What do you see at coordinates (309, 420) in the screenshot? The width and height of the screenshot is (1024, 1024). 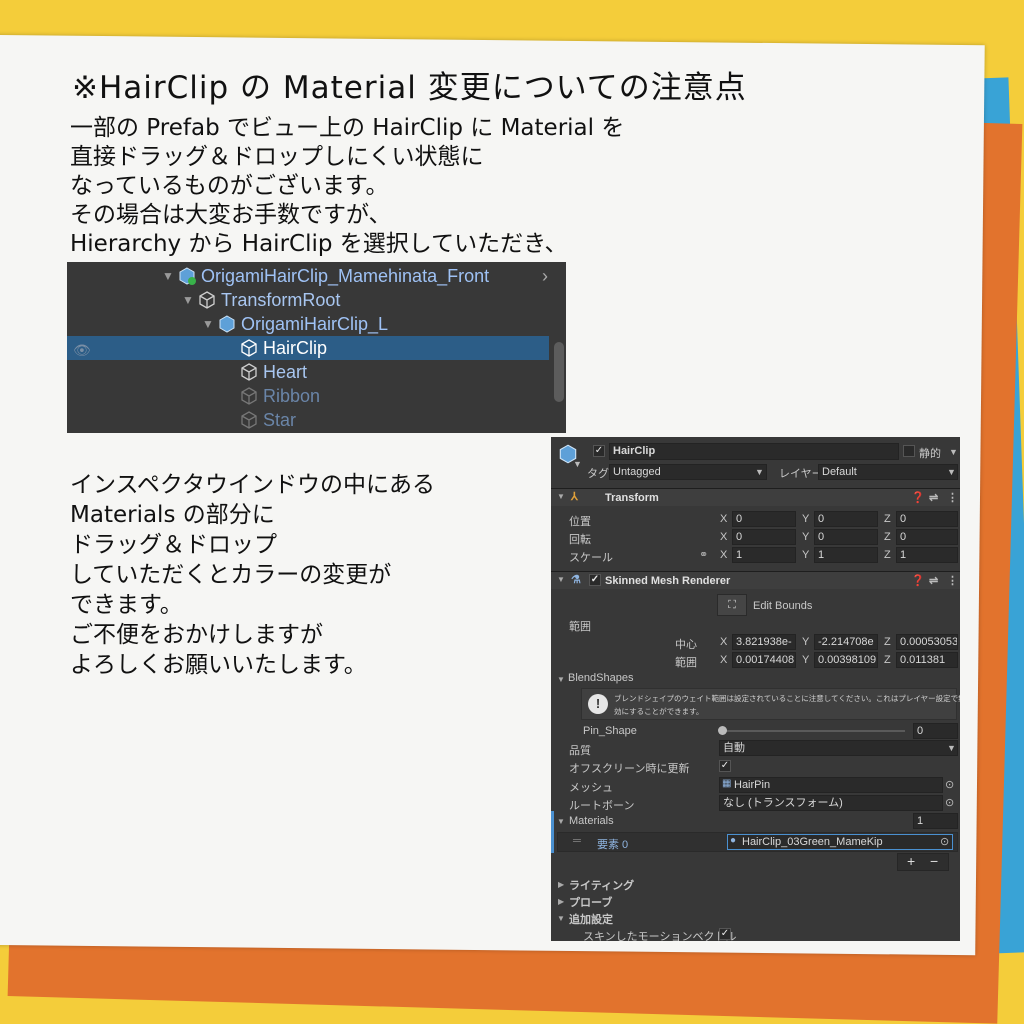 I see `hierarchy-item-star: Star` at bounding box center [309, 420].